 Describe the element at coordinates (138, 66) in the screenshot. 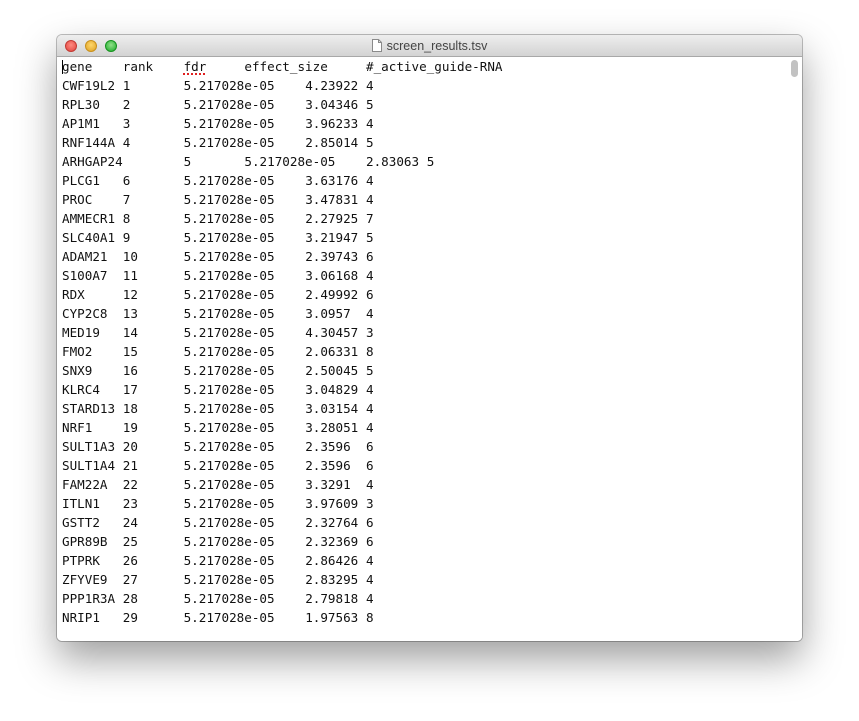

I see `header-rank: rank` at that location.